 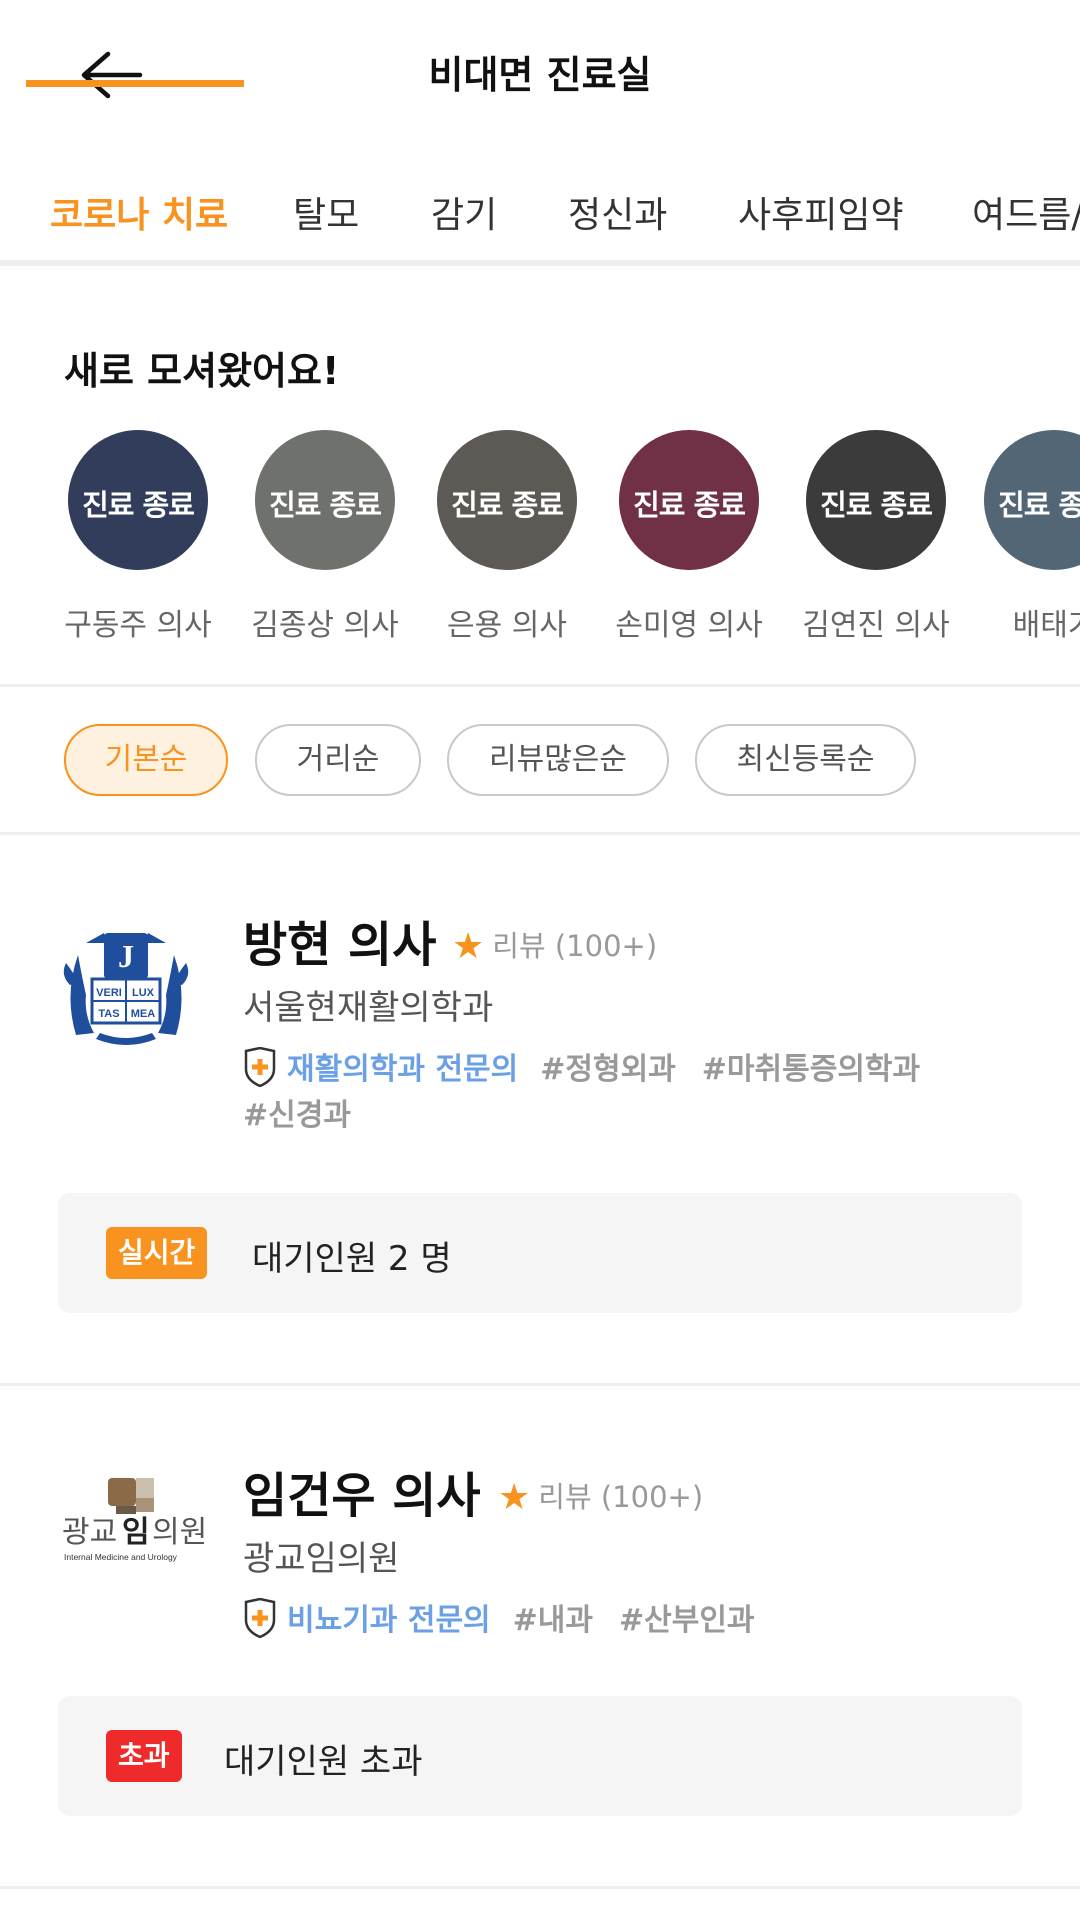 What do you see at coordinates (464, 212) in the screenshot?
I see `tab-cold: 감기` at bounding box center [464, 212].